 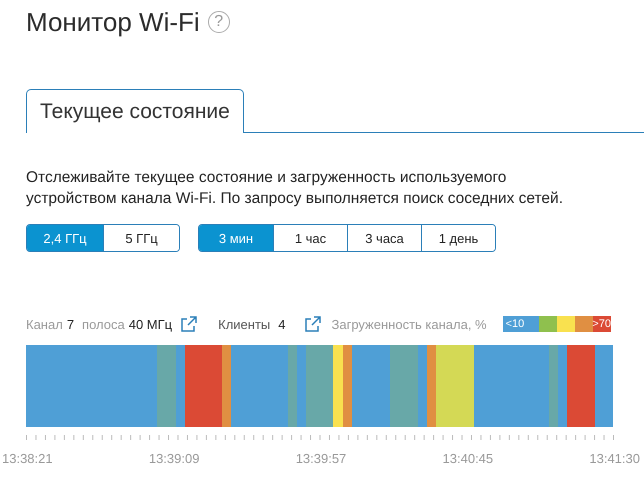 I want to click on tab: Текущее состояние, so click(x=135, y=111).